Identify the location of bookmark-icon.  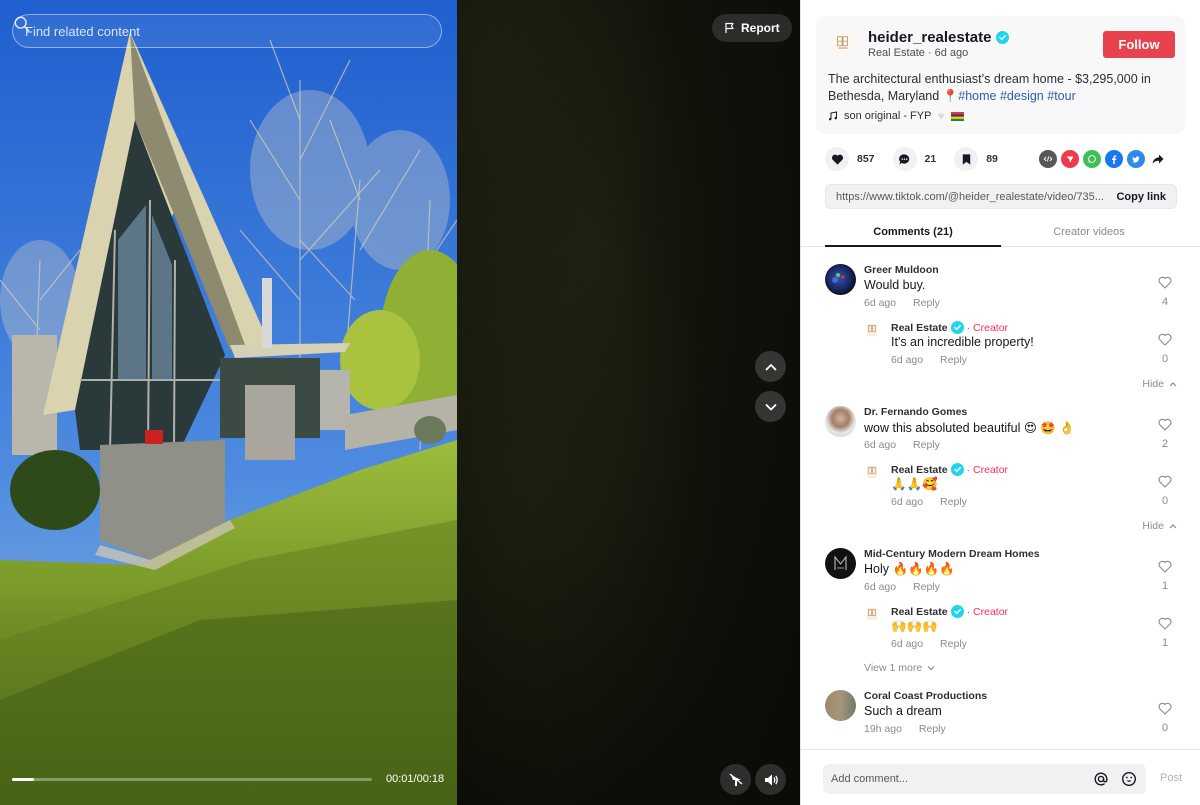
(966, 159).